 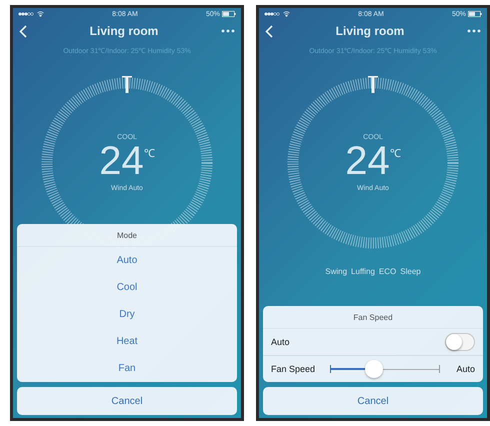 I want to click on slider-end-label: Auto, so click(x=465, y=369).